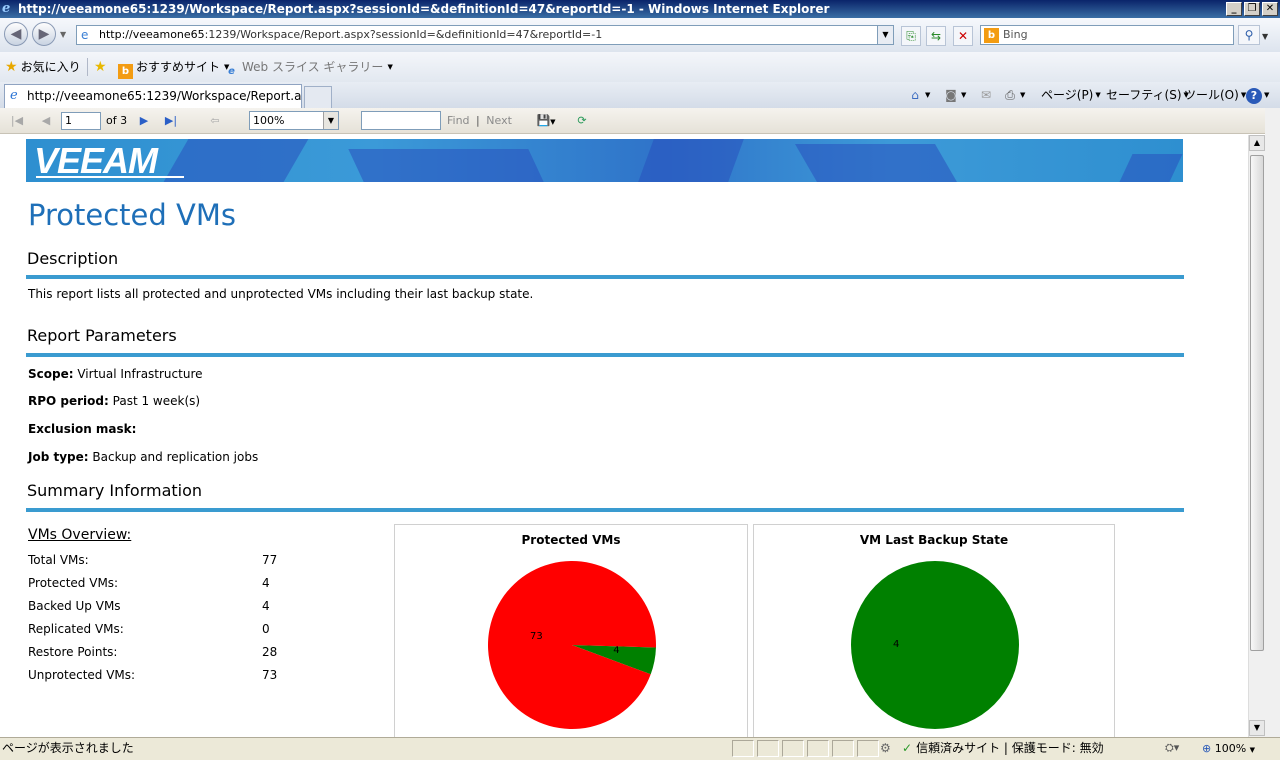 The height and width of the screenshot is (760, 1280). I want to click on page-icon: e, so click(85, 35).